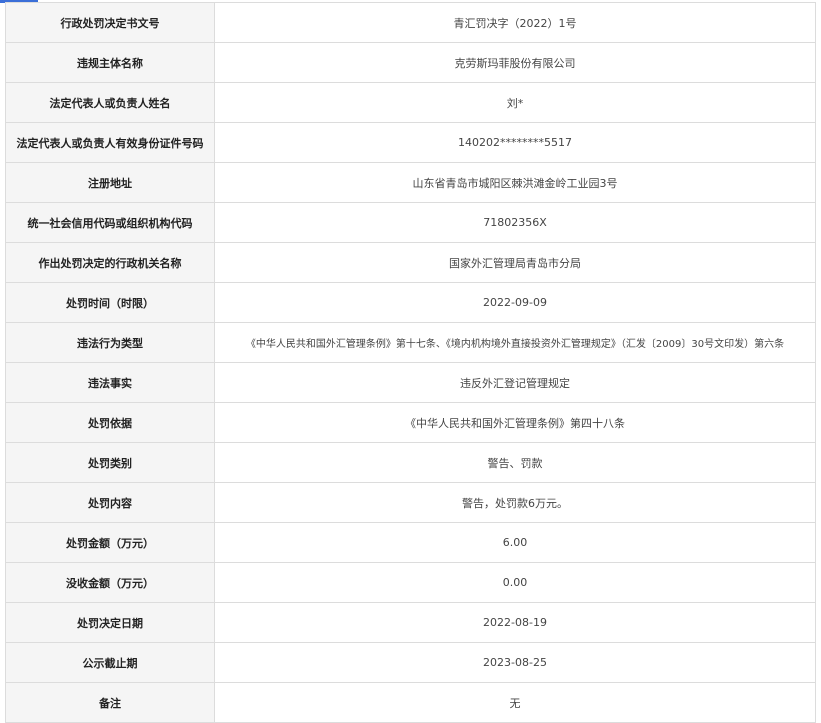 The image size is (821, 723). I want to click on table-row: 处罚金额（万元） 6.00, so click(410, 542).